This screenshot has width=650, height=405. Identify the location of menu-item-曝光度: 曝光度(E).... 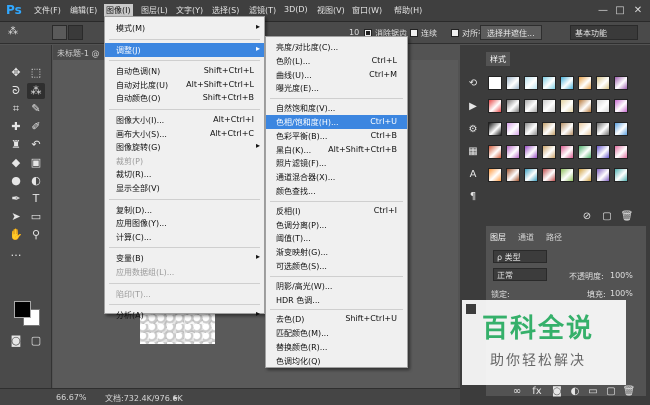
(336, 88).